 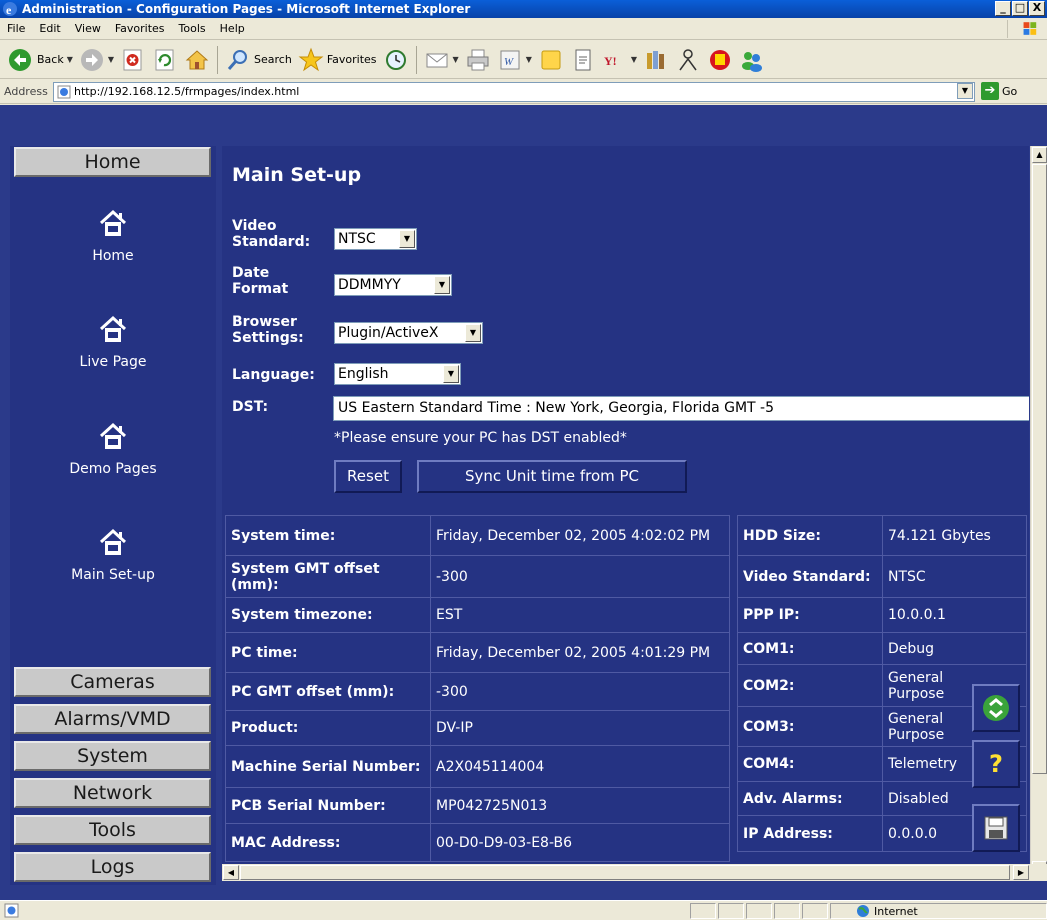 I want to click on page-icon, so click(x=64, y=92).